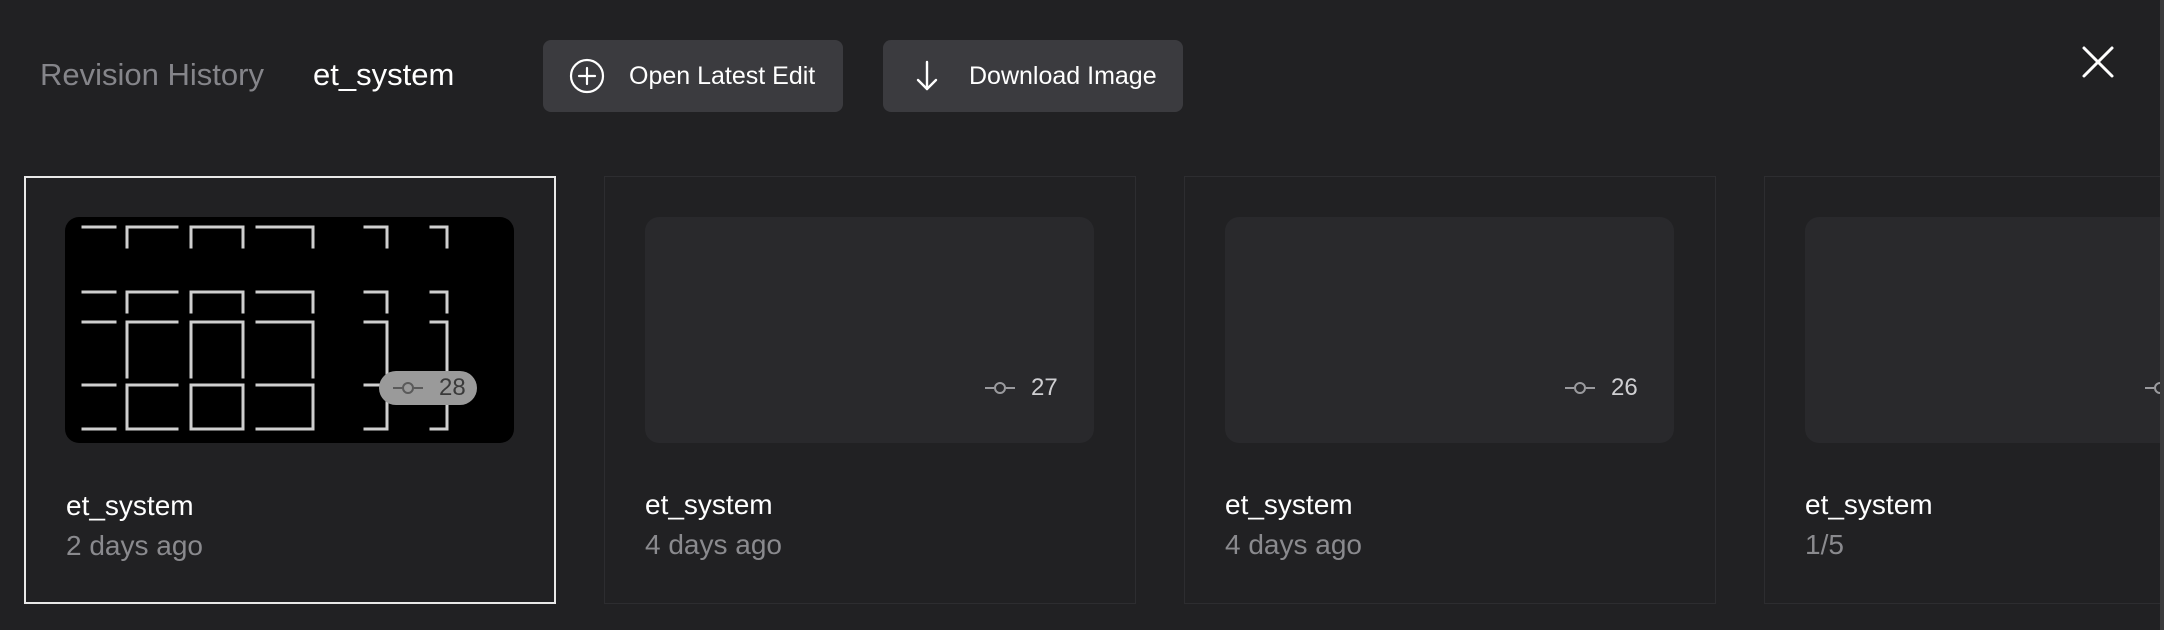  Describe the element at coordinates (2162, 315) in the screenshot. I see `scrollbar-edge` at that location.